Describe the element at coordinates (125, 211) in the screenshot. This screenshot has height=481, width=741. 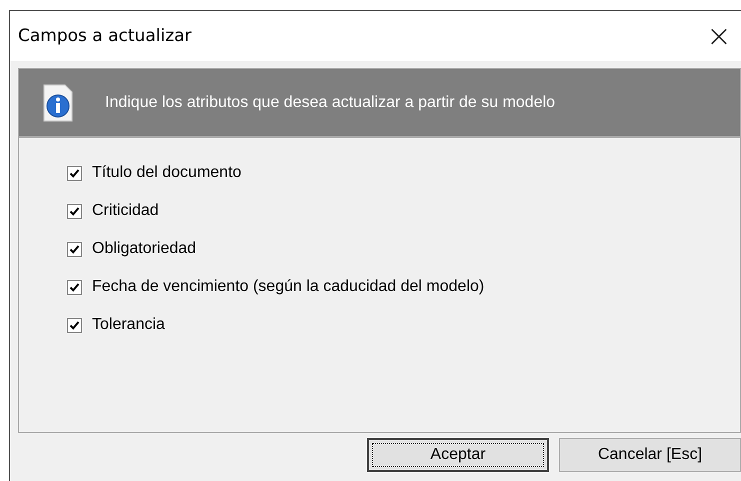
I see `checkbox-label: Criticidad` at that location.